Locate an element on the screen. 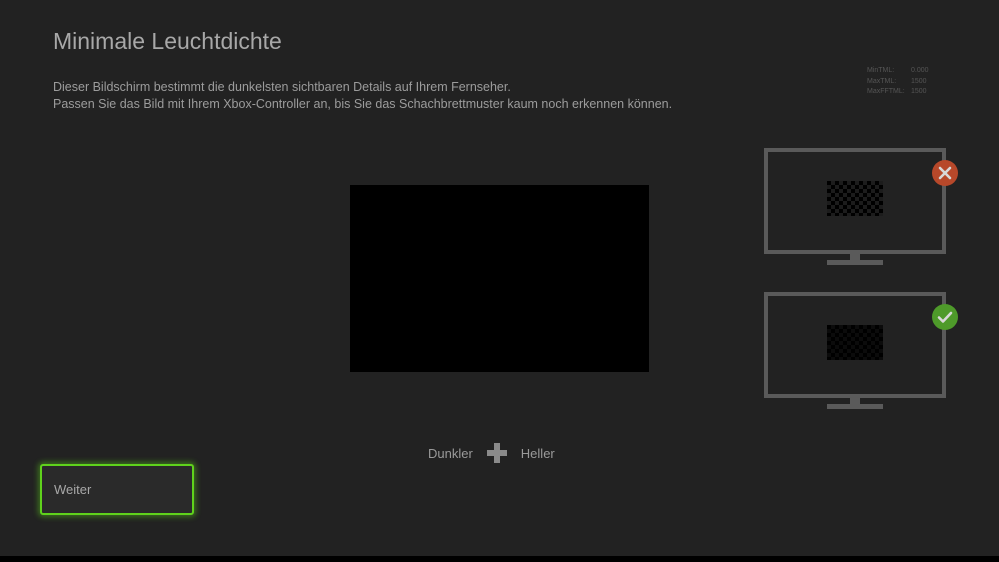  brighter-label: Heller is located at coordinates (537, 453).